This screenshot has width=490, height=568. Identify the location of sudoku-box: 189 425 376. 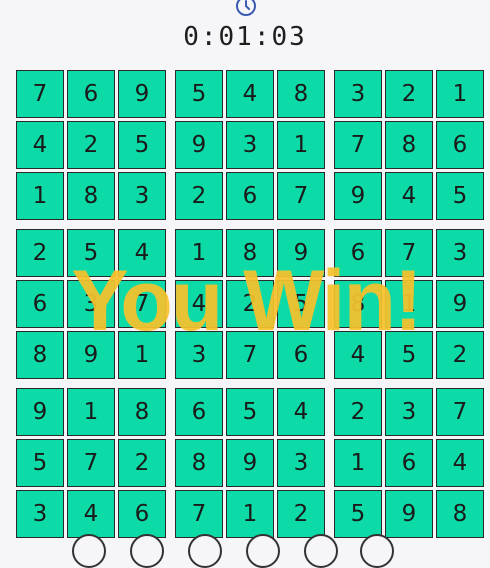
(250, 304).